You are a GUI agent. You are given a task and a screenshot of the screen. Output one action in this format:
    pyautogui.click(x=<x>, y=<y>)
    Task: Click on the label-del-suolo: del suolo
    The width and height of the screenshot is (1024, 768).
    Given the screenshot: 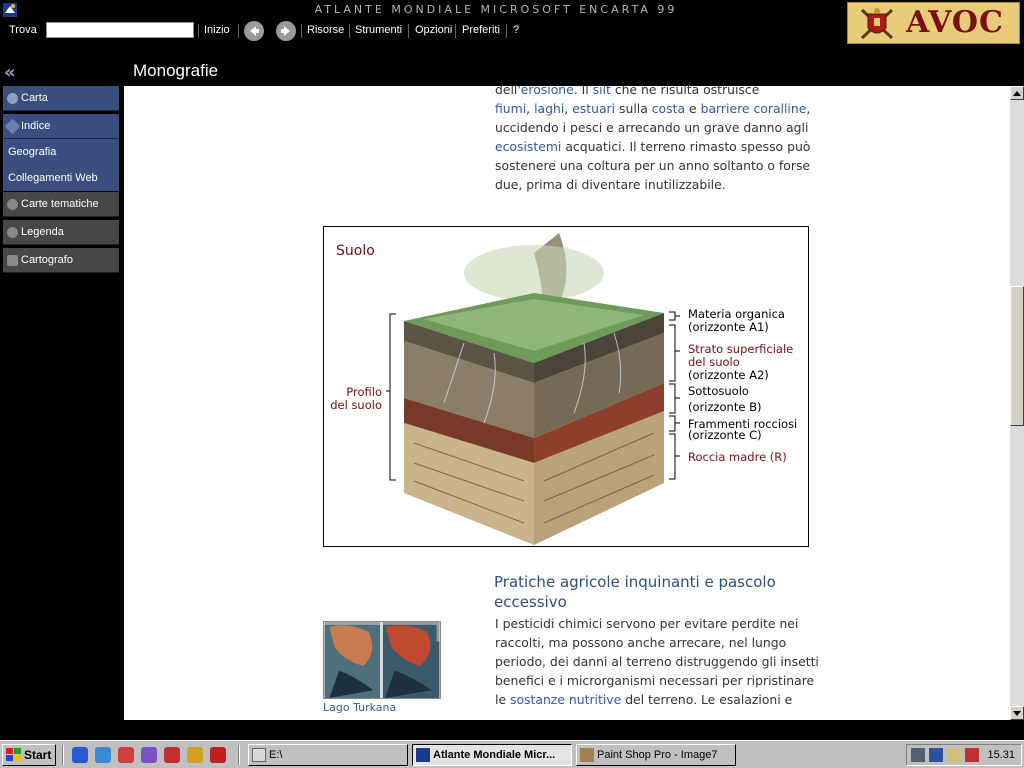 What is the action you would take?
    pyautogui.click(x=714, y=362)
    